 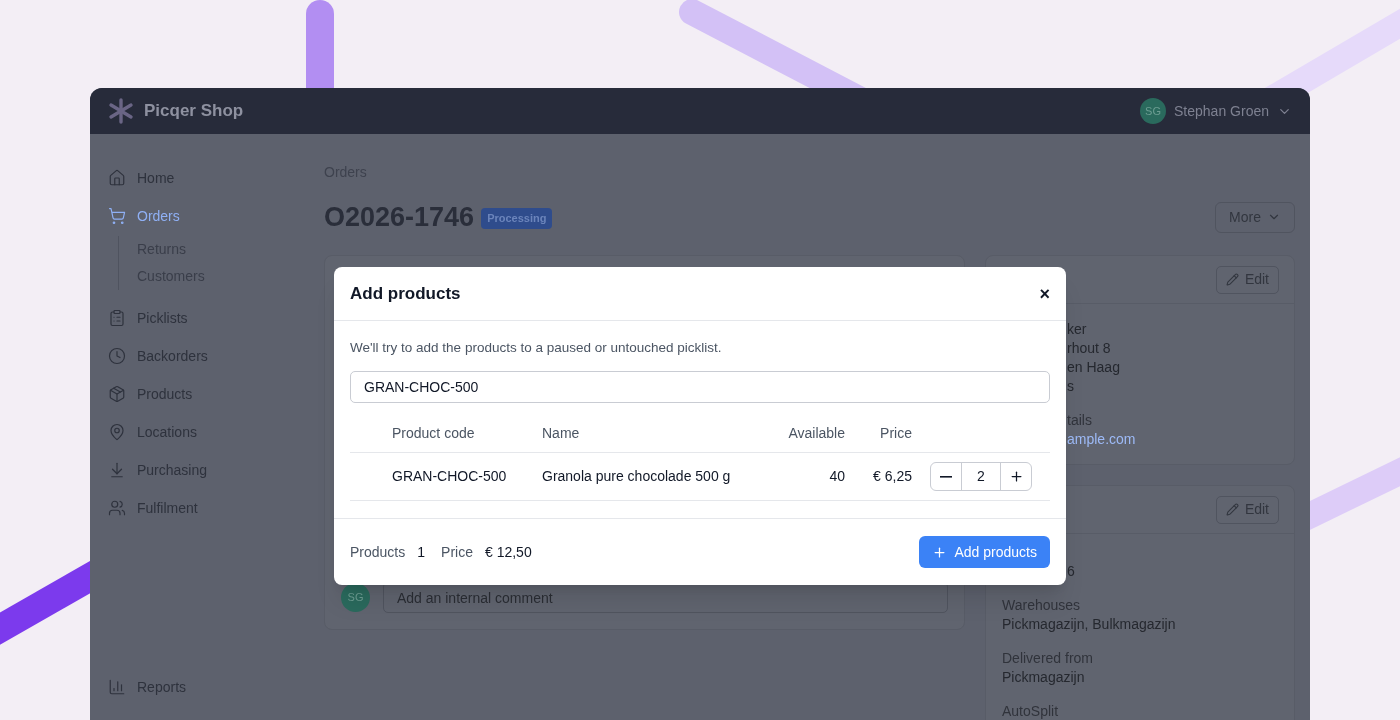 I want to click on column-header: Name, so click(x=561, y=433).